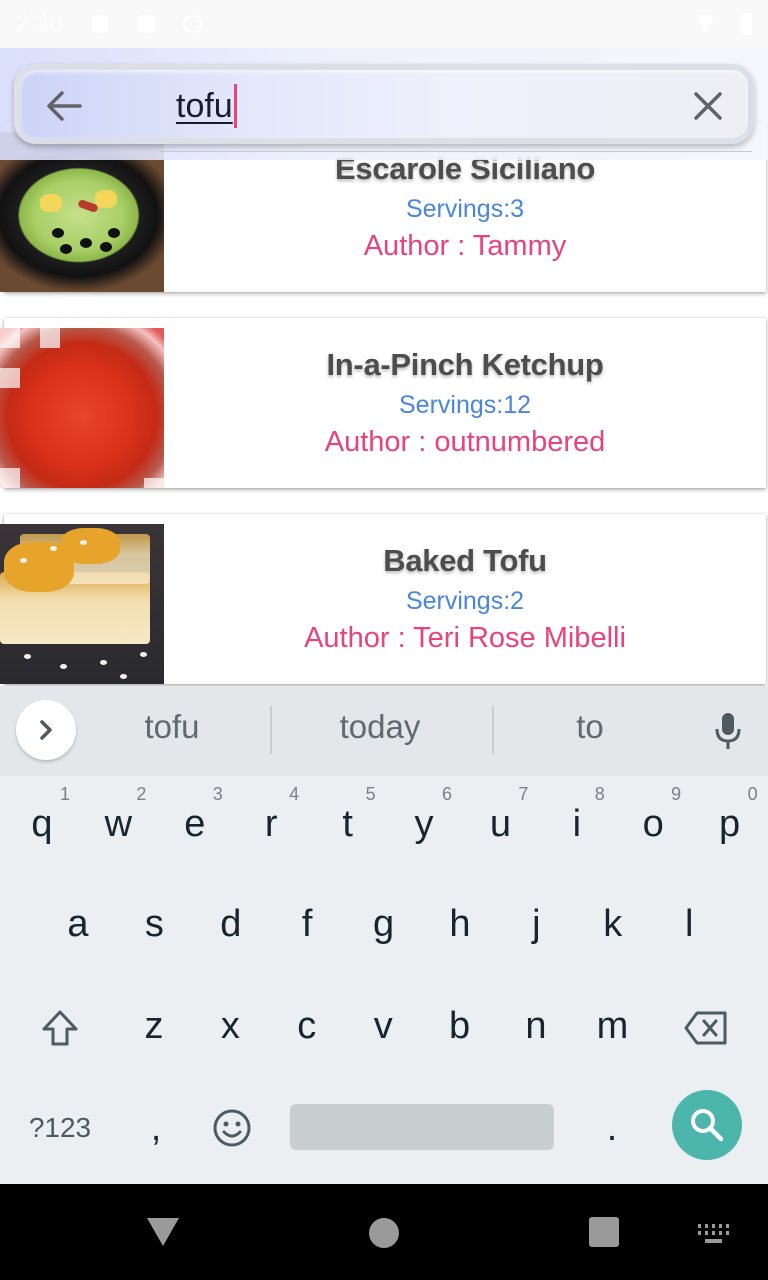  I want to click on key-label: m, so click(612, 1025).